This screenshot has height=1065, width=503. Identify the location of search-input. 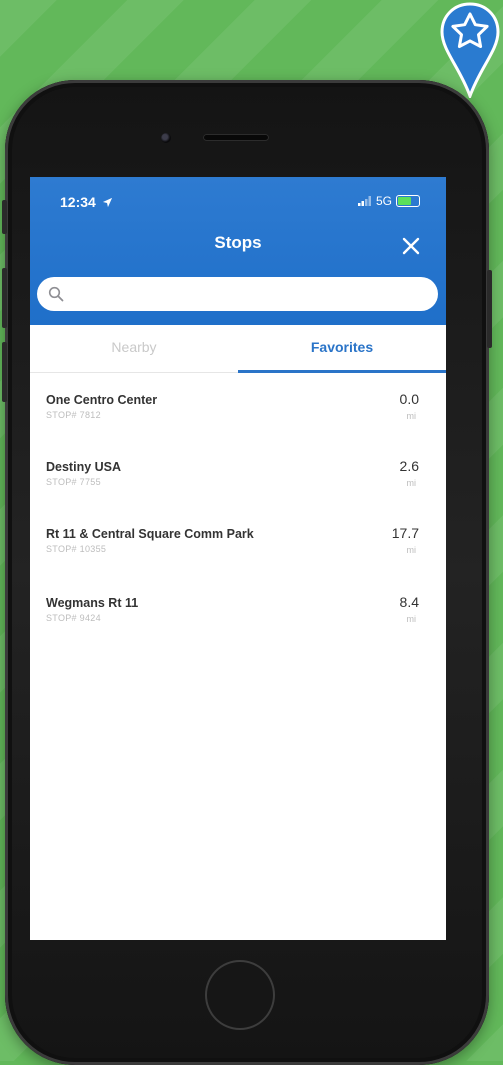
(254, 294).